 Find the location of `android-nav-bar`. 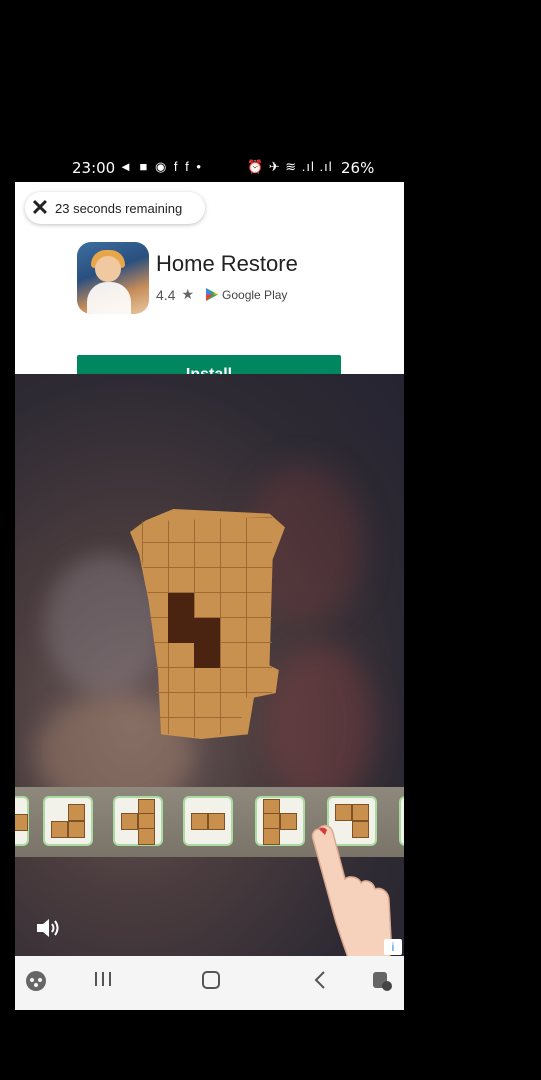

android-nav-bar is located at coordinates (209, 983).